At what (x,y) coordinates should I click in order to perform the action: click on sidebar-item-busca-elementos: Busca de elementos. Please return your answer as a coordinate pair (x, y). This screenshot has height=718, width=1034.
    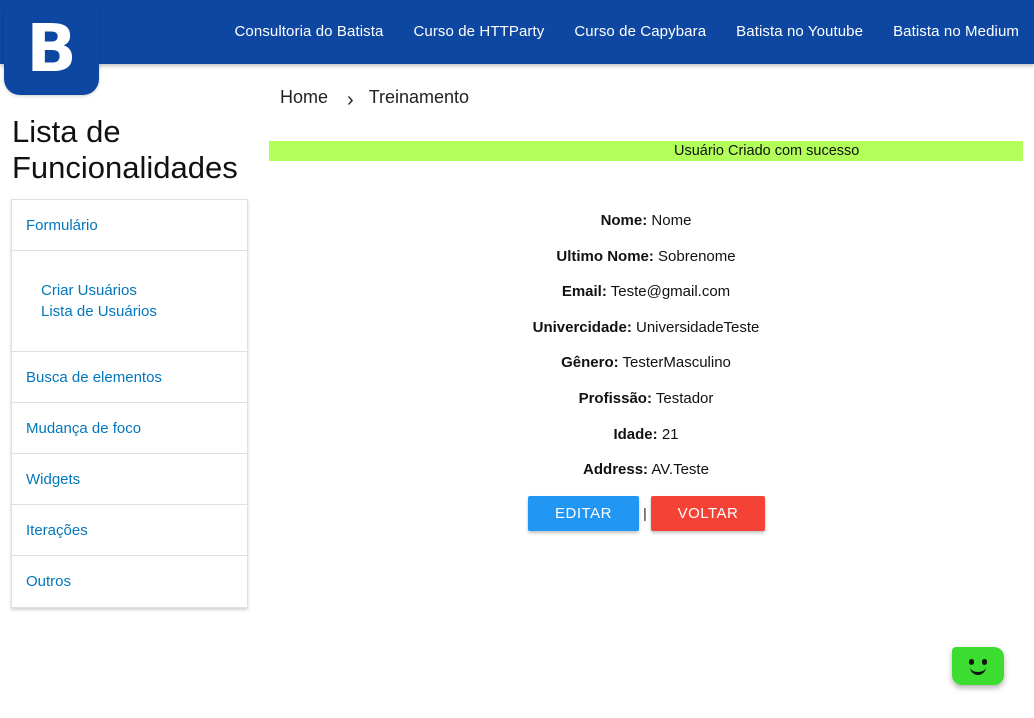
    Looking at the image, I should click on (129, 377).